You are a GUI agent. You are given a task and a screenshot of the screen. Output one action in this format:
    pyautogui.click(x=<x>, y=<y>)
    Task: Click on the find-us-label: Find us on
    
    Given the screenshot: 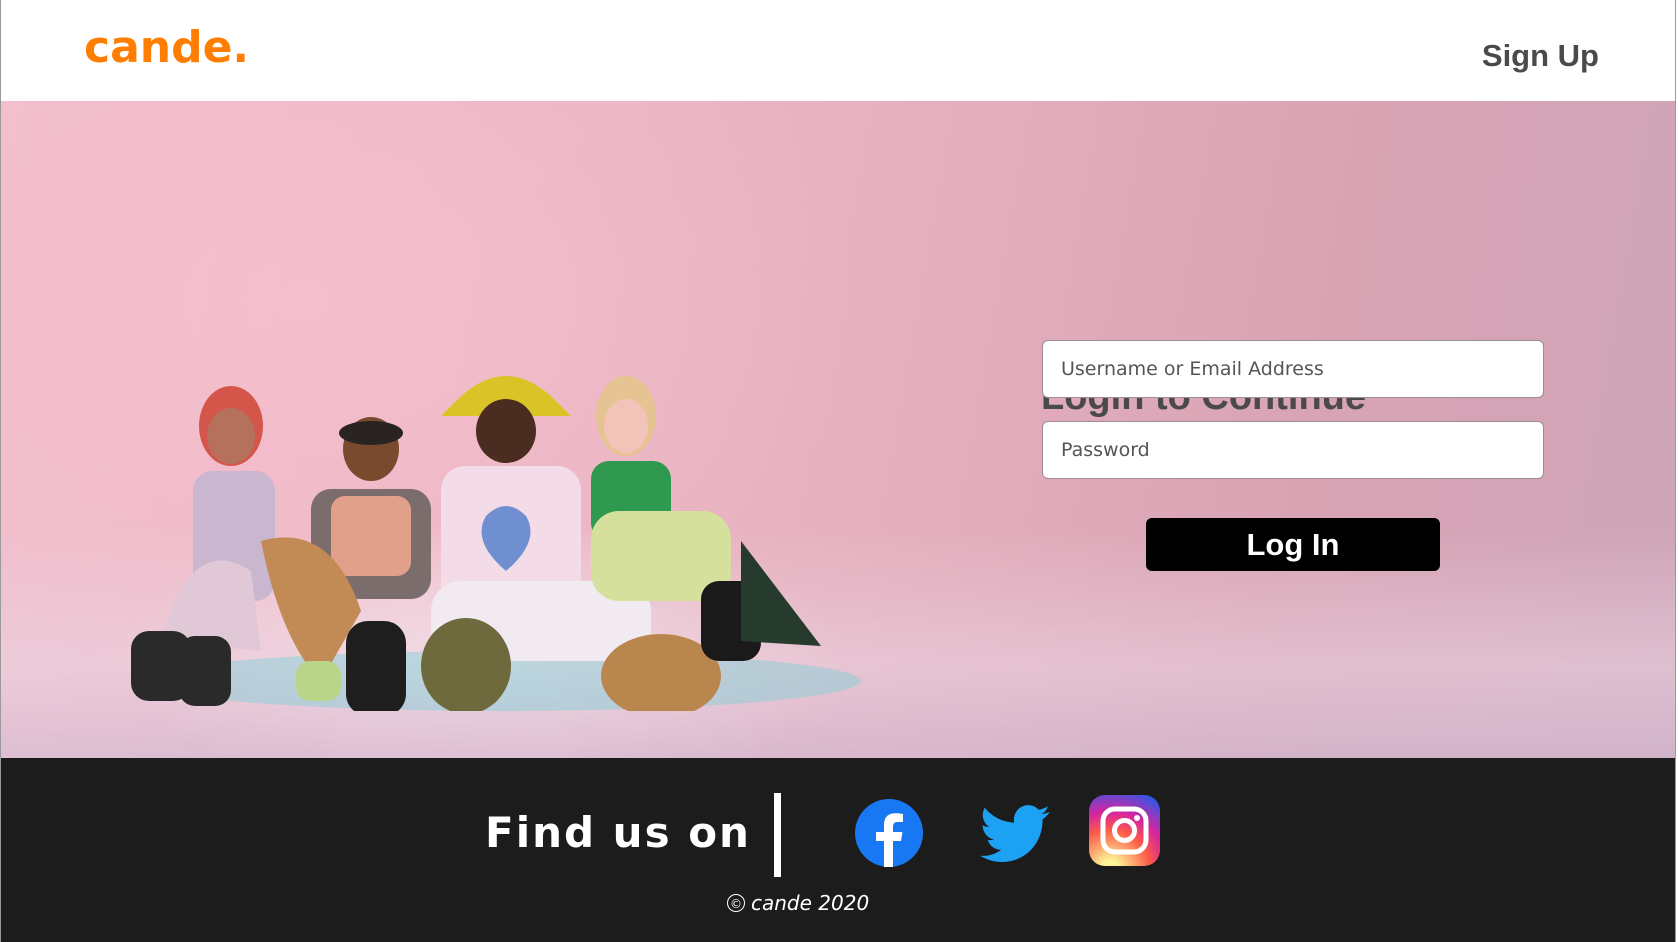 What is the action you would take?
    pyautogui.click(x=618, y=832)
    